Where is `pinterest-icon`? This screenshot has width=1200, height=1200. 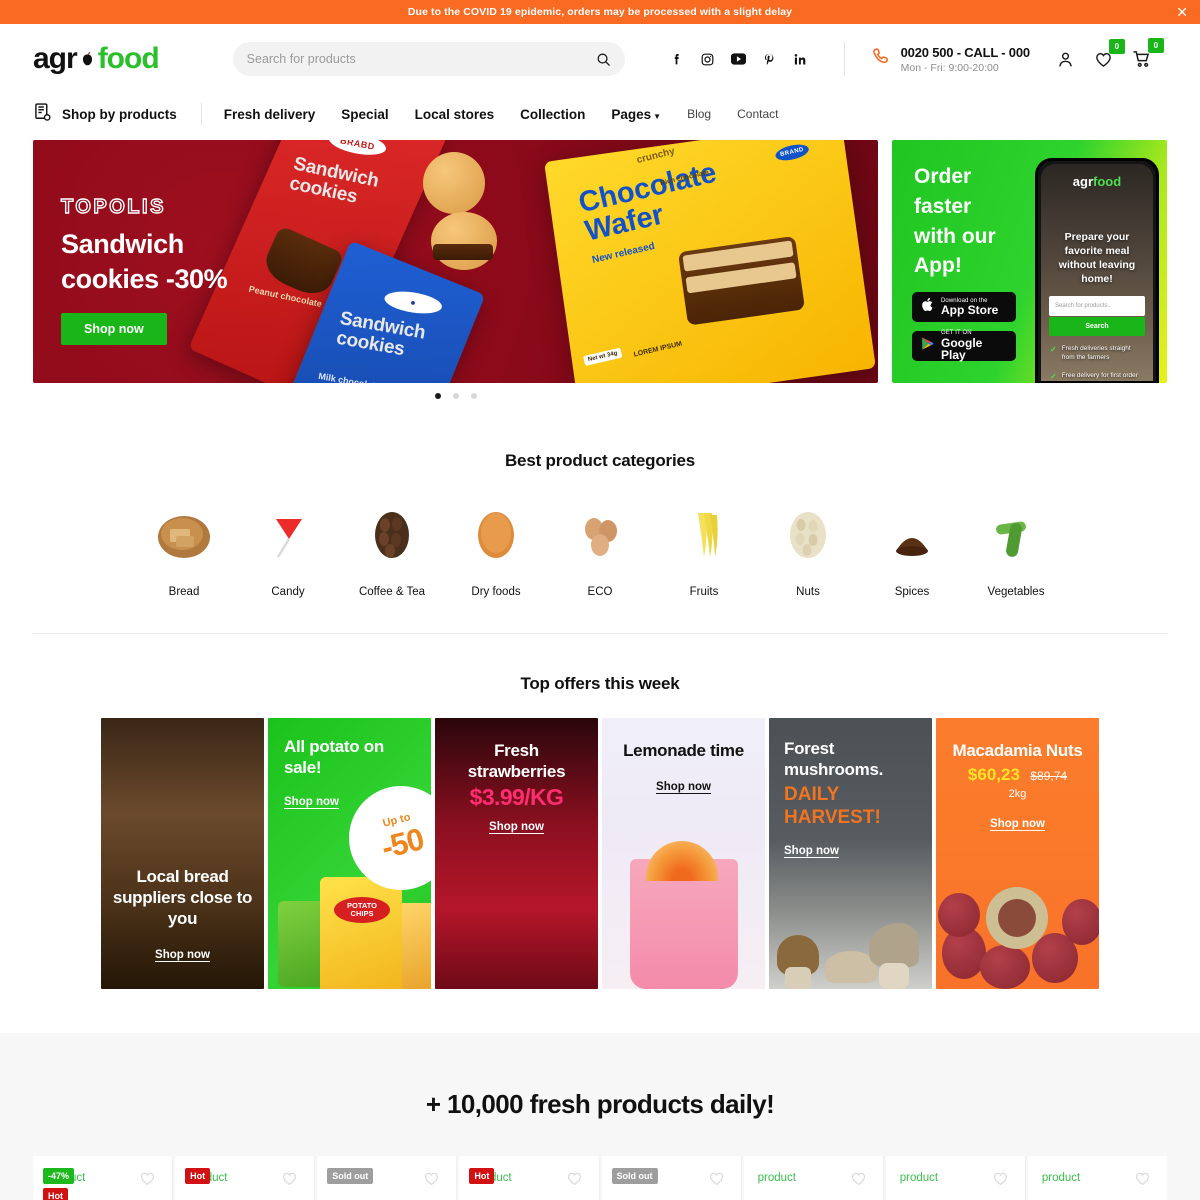
pinterest-icon is located at coordinates (769, 59).